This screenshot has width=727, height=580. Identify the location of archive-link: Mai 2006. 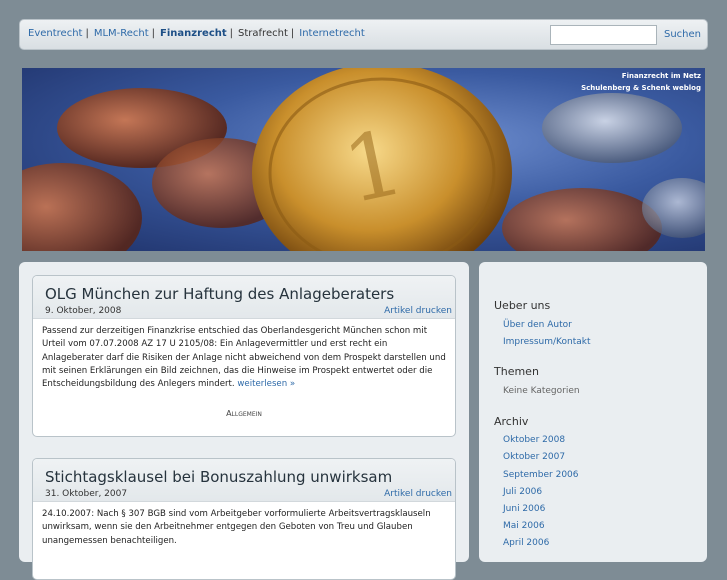
(524, 526).